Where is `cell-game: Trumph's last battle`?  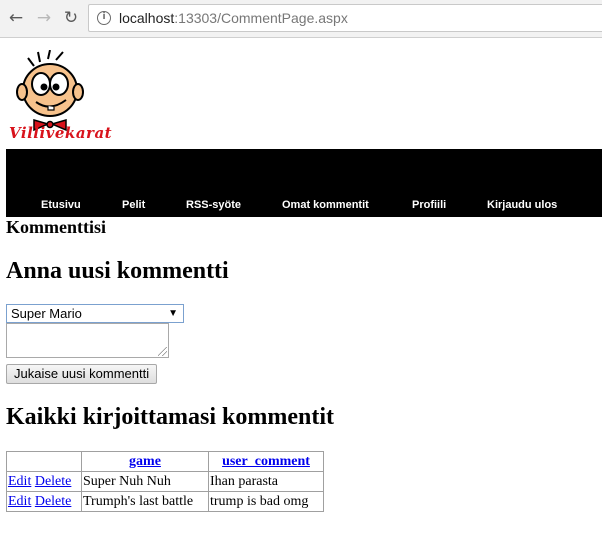
cell-game: Trumph's last battle is located at coordinates (145, 501).